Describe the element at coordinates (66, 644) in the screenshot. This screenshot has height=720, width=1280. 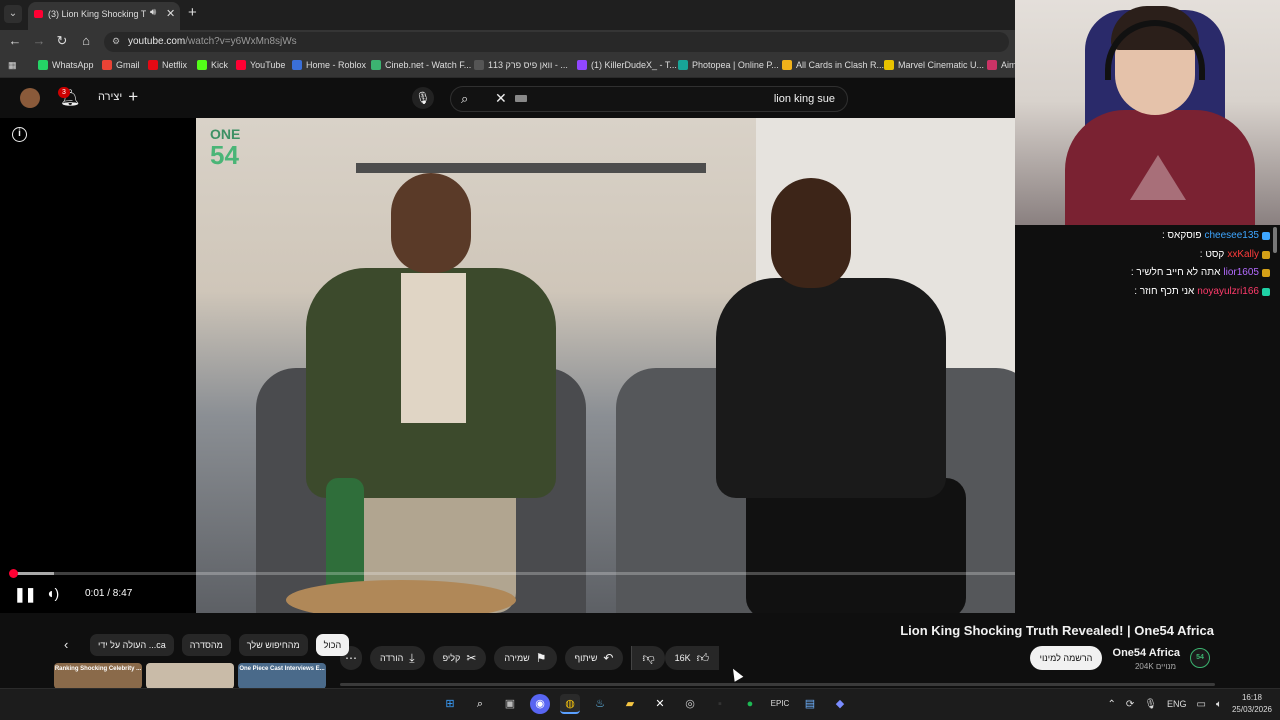
I see `chevron-left-icon: ‹` at that location.